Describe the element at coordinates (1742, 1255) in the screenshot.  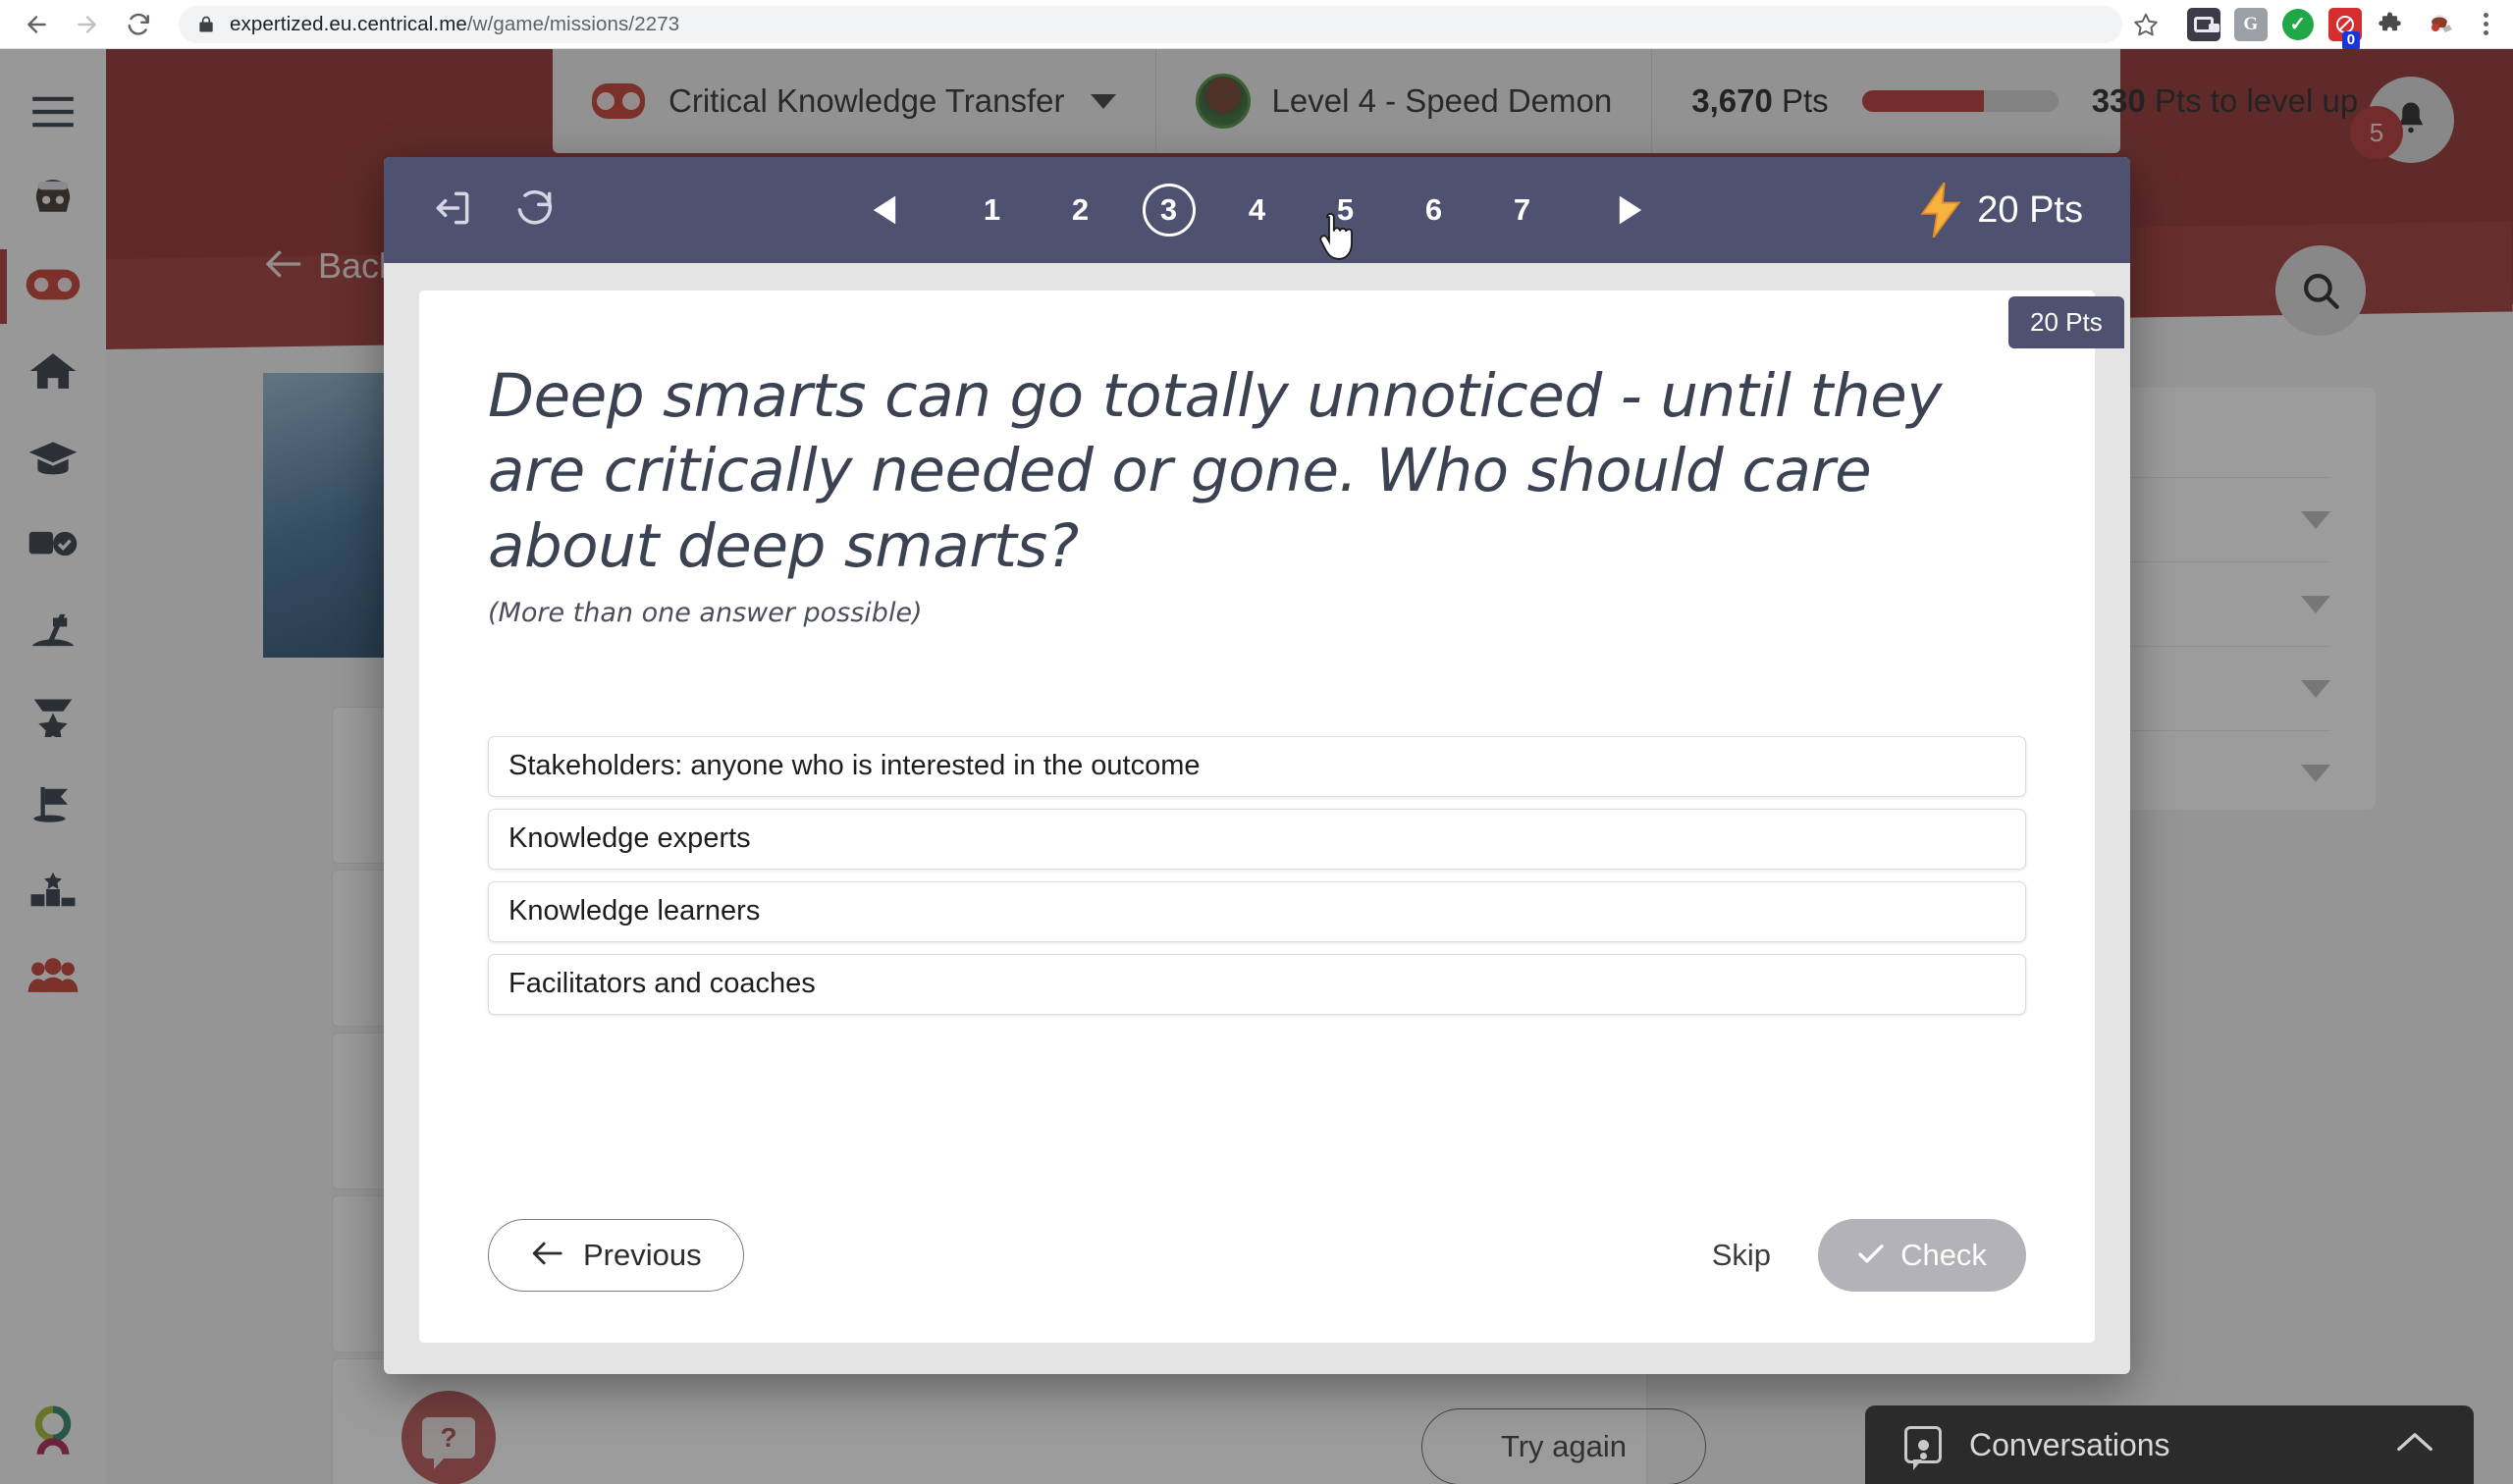
I see `skip-button: Skip` at that location.